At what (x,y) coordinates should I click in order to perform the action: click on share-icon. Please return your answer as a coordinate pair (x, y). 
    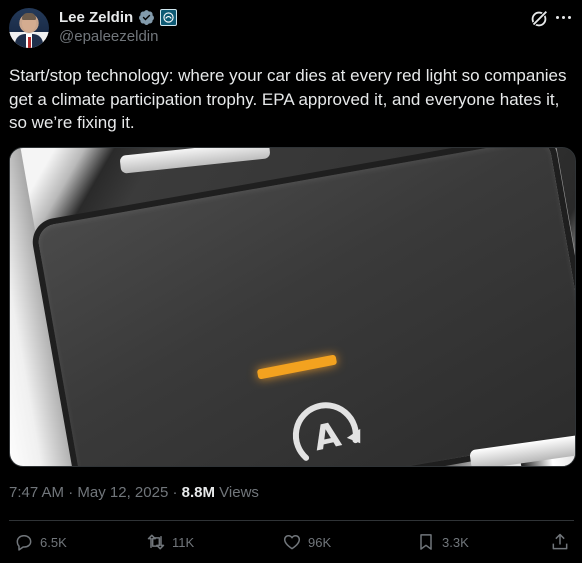
    Looking at the image, I should click on (560, 541).